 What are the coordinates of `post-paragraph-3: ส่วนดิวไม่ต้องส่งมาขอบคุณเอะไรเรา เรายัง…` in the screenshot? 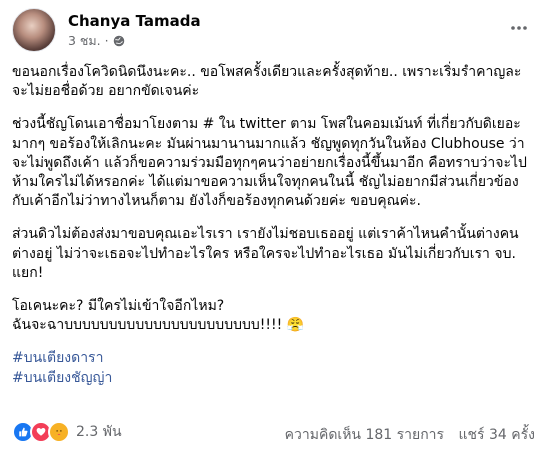 It's located at (265, 253).